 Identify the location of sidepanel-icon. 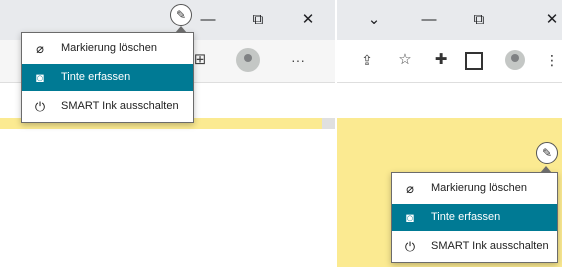
(474, 61).